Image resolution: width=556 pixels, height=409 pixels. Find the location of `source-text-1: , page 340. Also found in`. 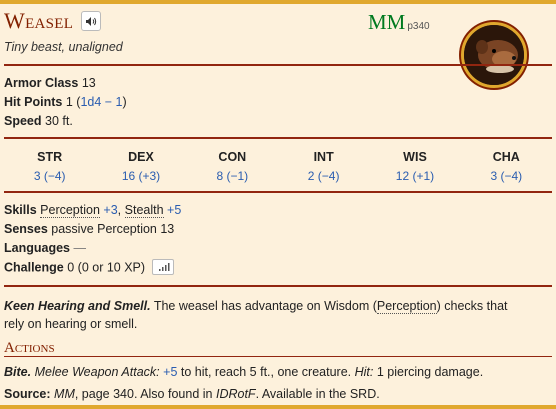

source-text-1: , page 340. Also found in is located at coordinates (143, 394).